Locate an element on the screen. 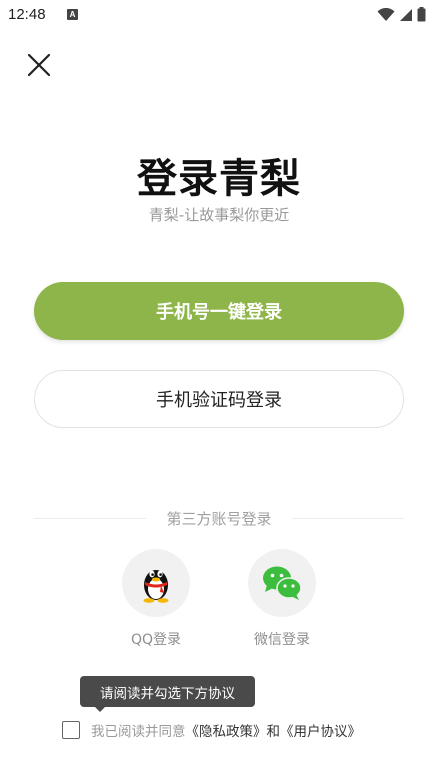 This screenshot has height=778, width=438. tooltip-arrow is located at coordinates (100, 709).